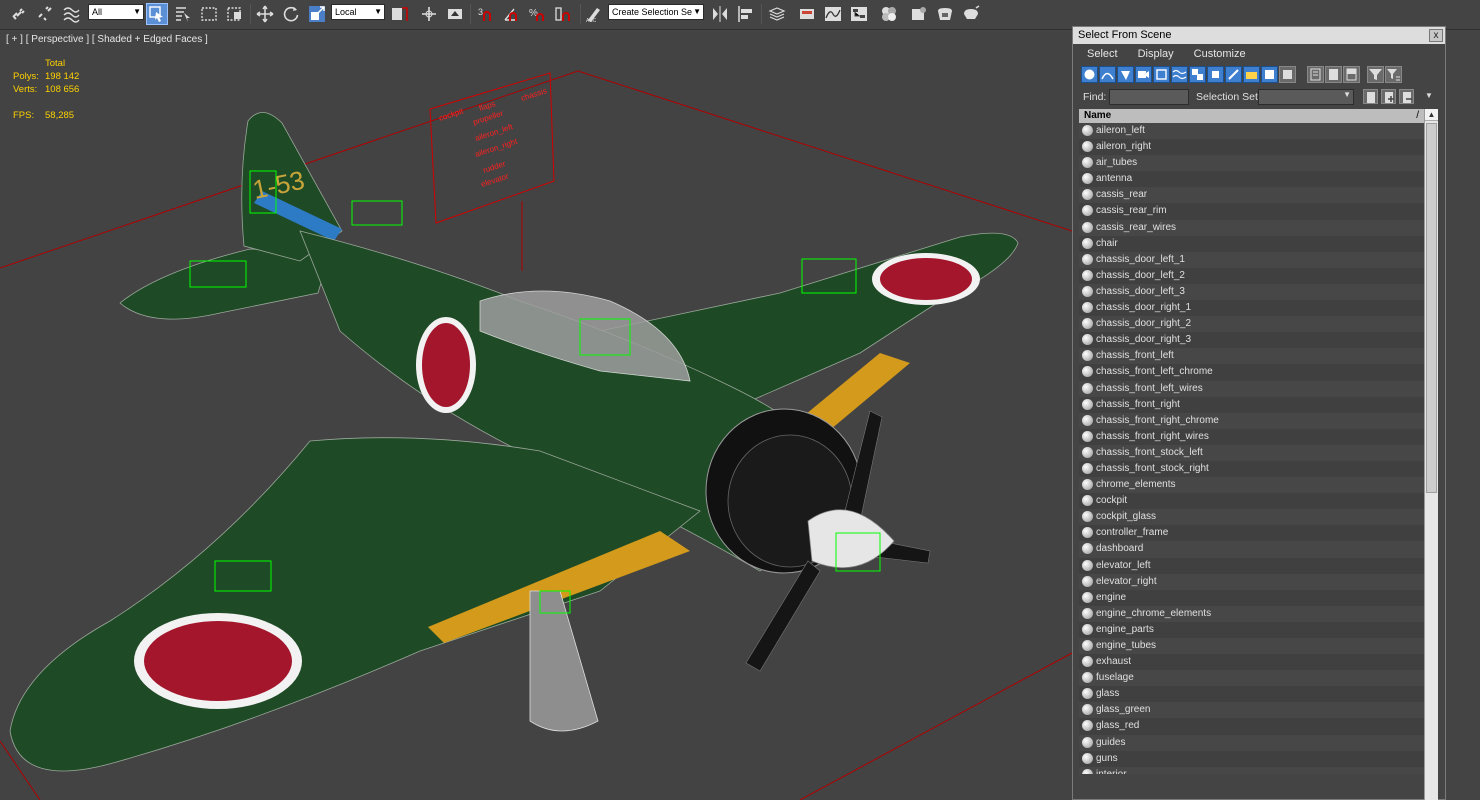 Image resolution: width=1480 pixels, height=800 pixels. I want to click on percent-snap-icon: %, so click(537, 14).